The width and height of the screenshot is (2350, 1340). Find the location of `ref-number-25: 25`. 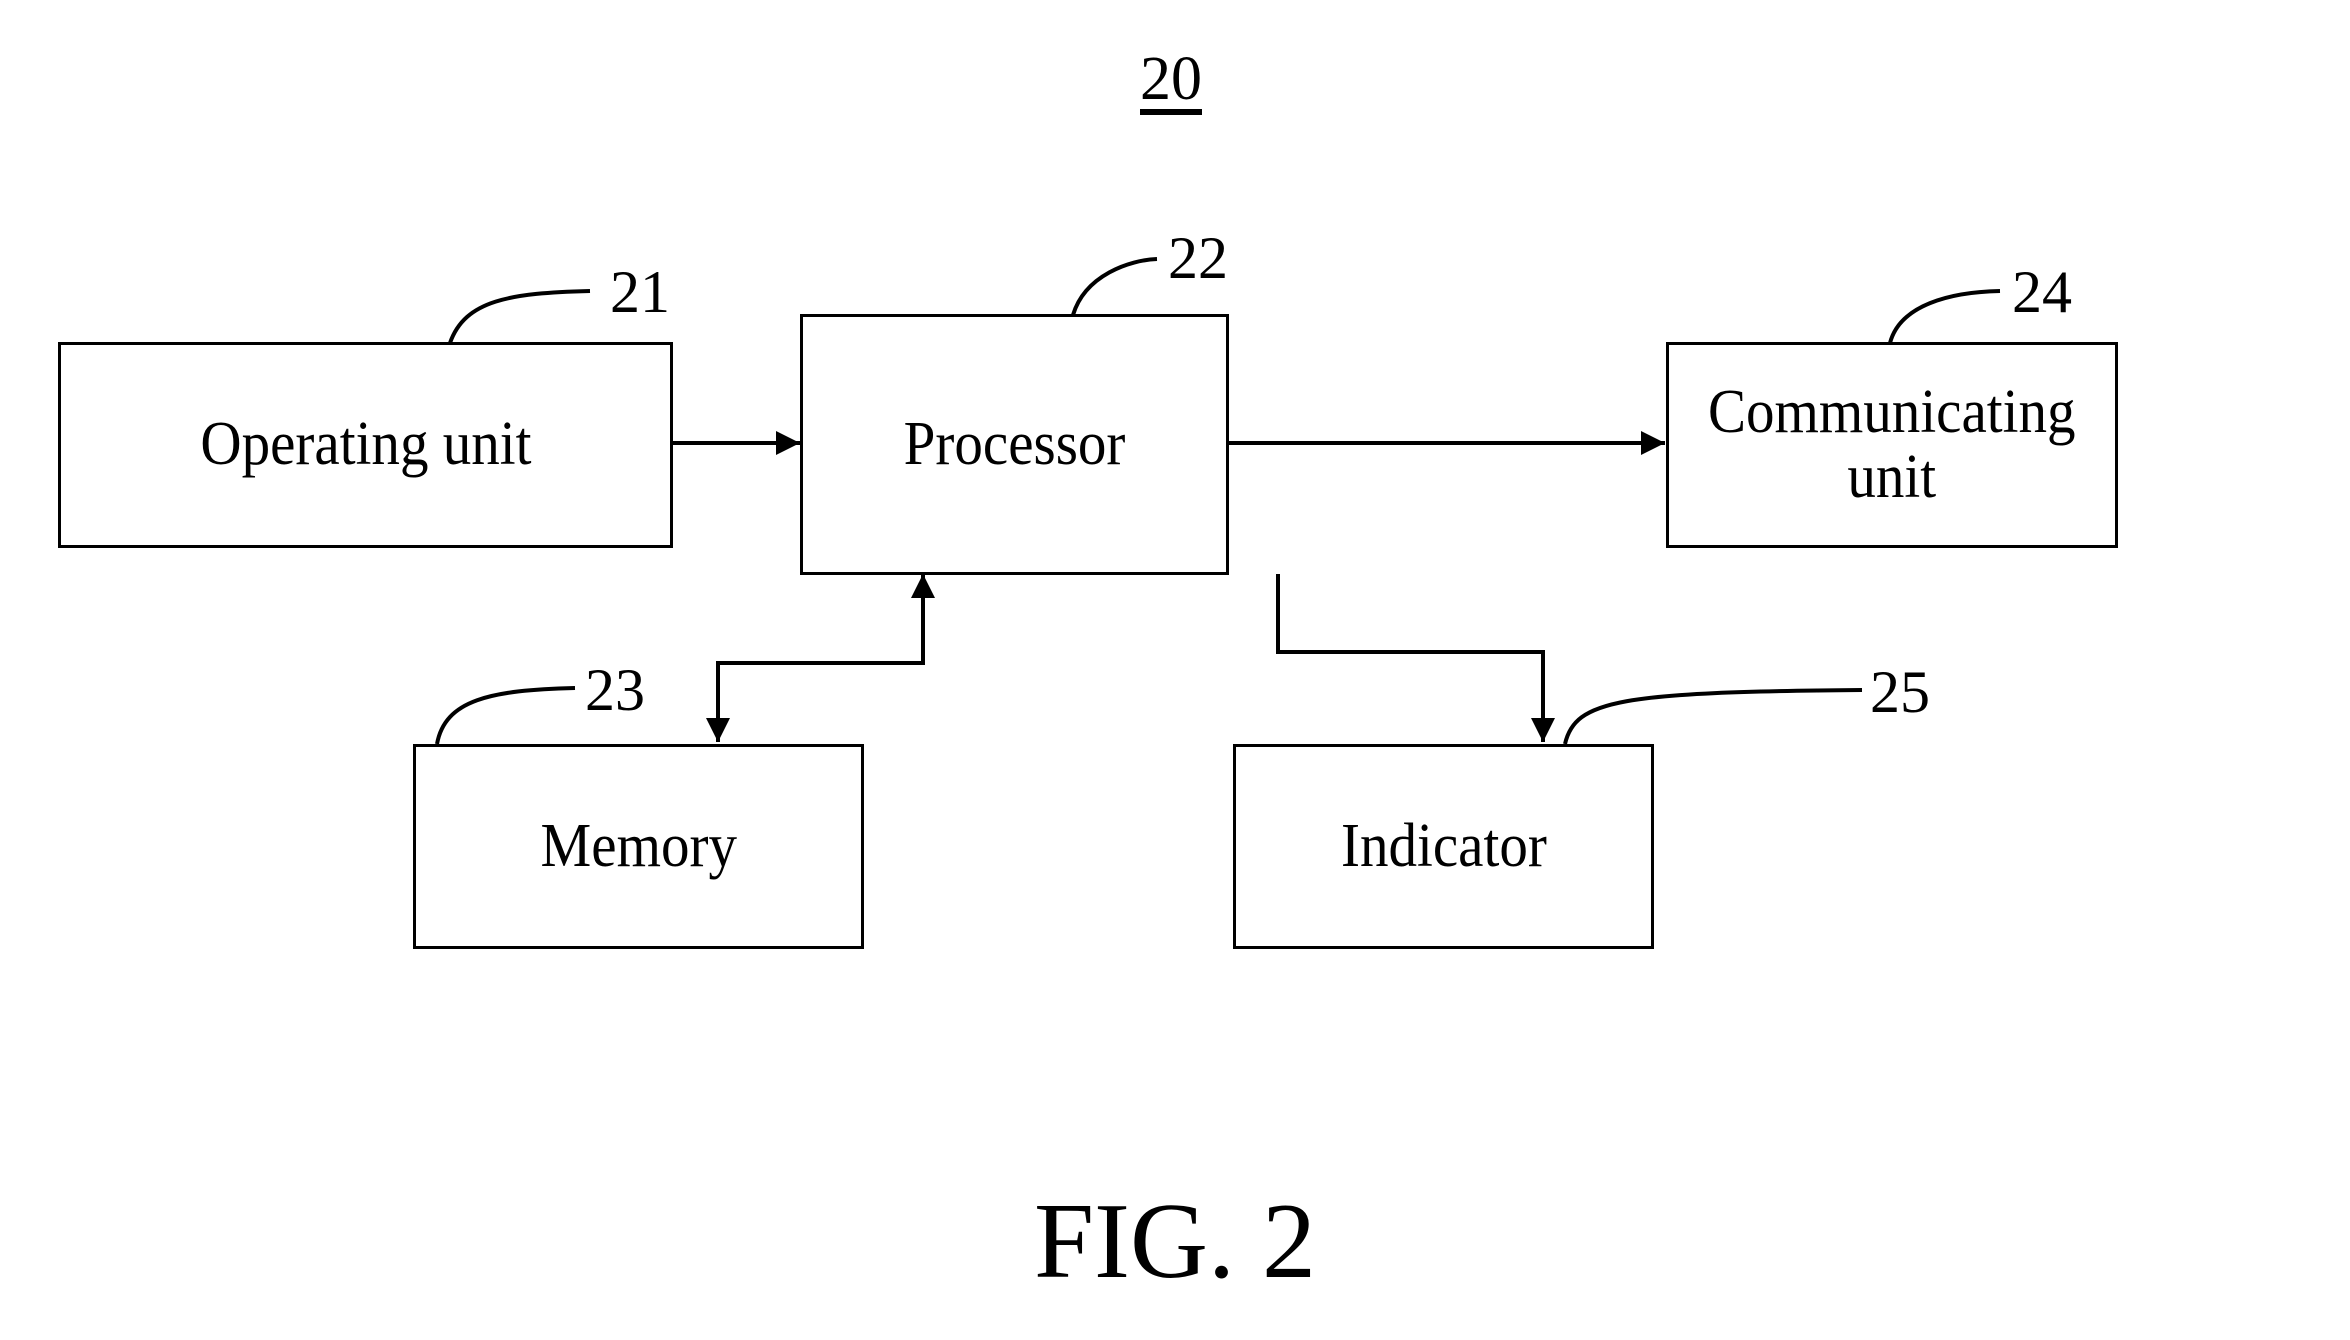

ref-number-25: 25 is located at coordinates (1900, 692).